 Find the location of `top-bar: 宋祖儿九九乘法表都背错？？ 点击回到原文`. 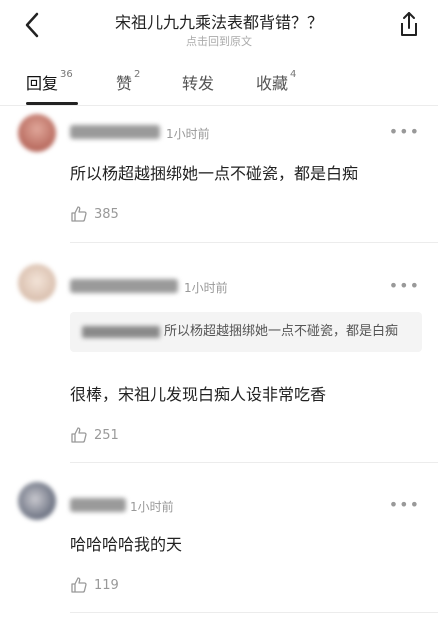

top-bar: 宋祖儿九九乘法表都背错？？ 点击回到原文 is located at coordinates (219, 28).